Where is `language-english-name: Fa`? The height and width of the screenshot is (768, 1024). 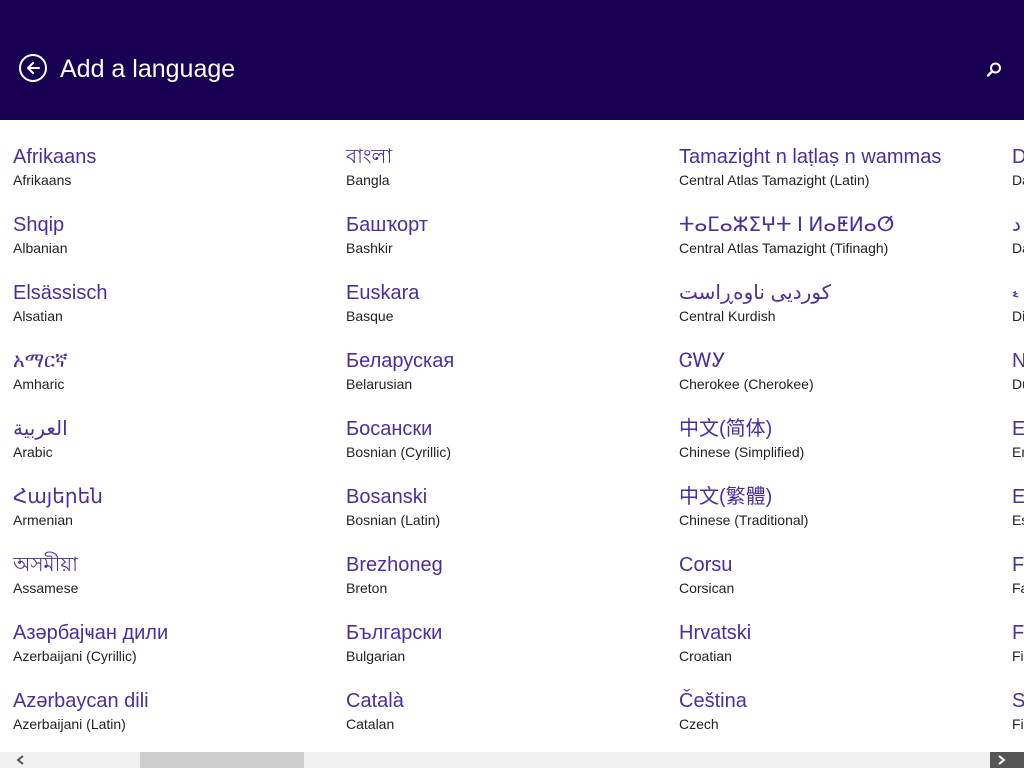 language-english-name: Fa is located at coordinates (1018, 588).